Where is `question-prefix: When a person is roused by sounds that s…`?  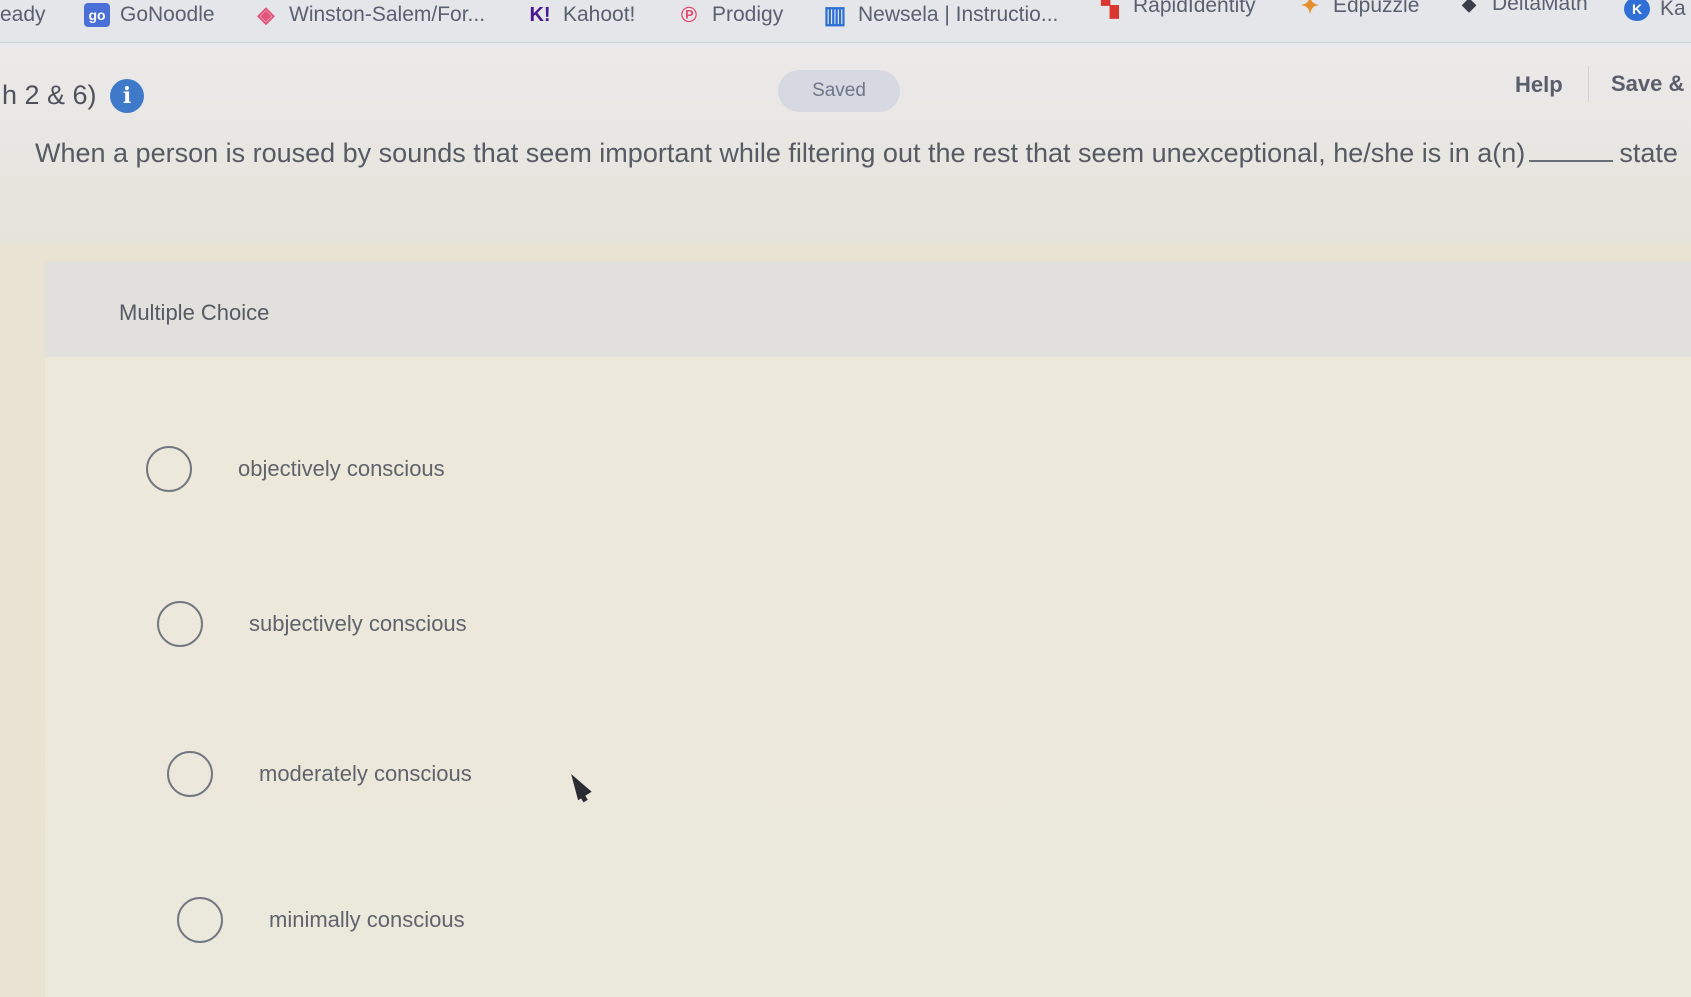
question-prefix: When a person is roused by sounds that s… is located at coordinates (780, 153).